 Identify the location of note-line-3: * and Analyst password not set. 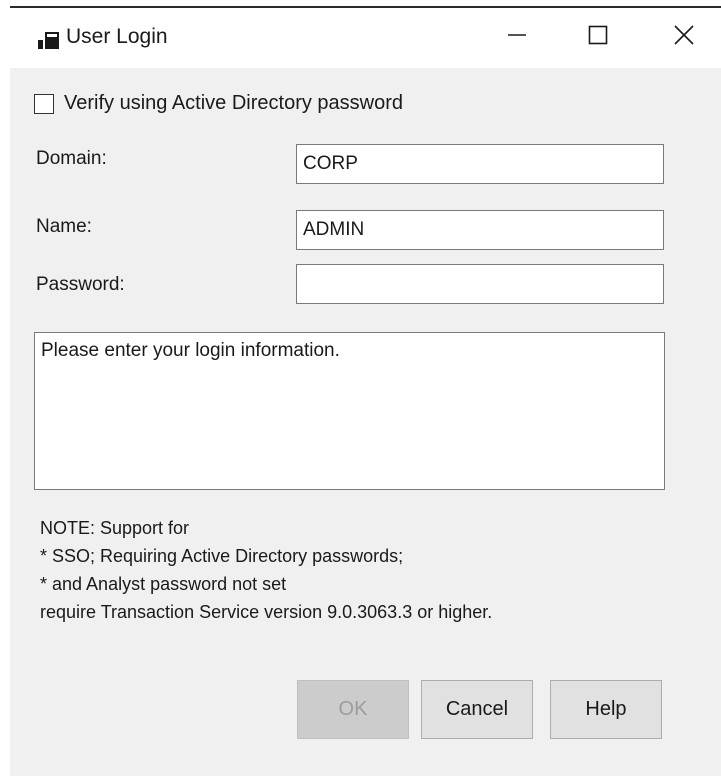
(163, 584).